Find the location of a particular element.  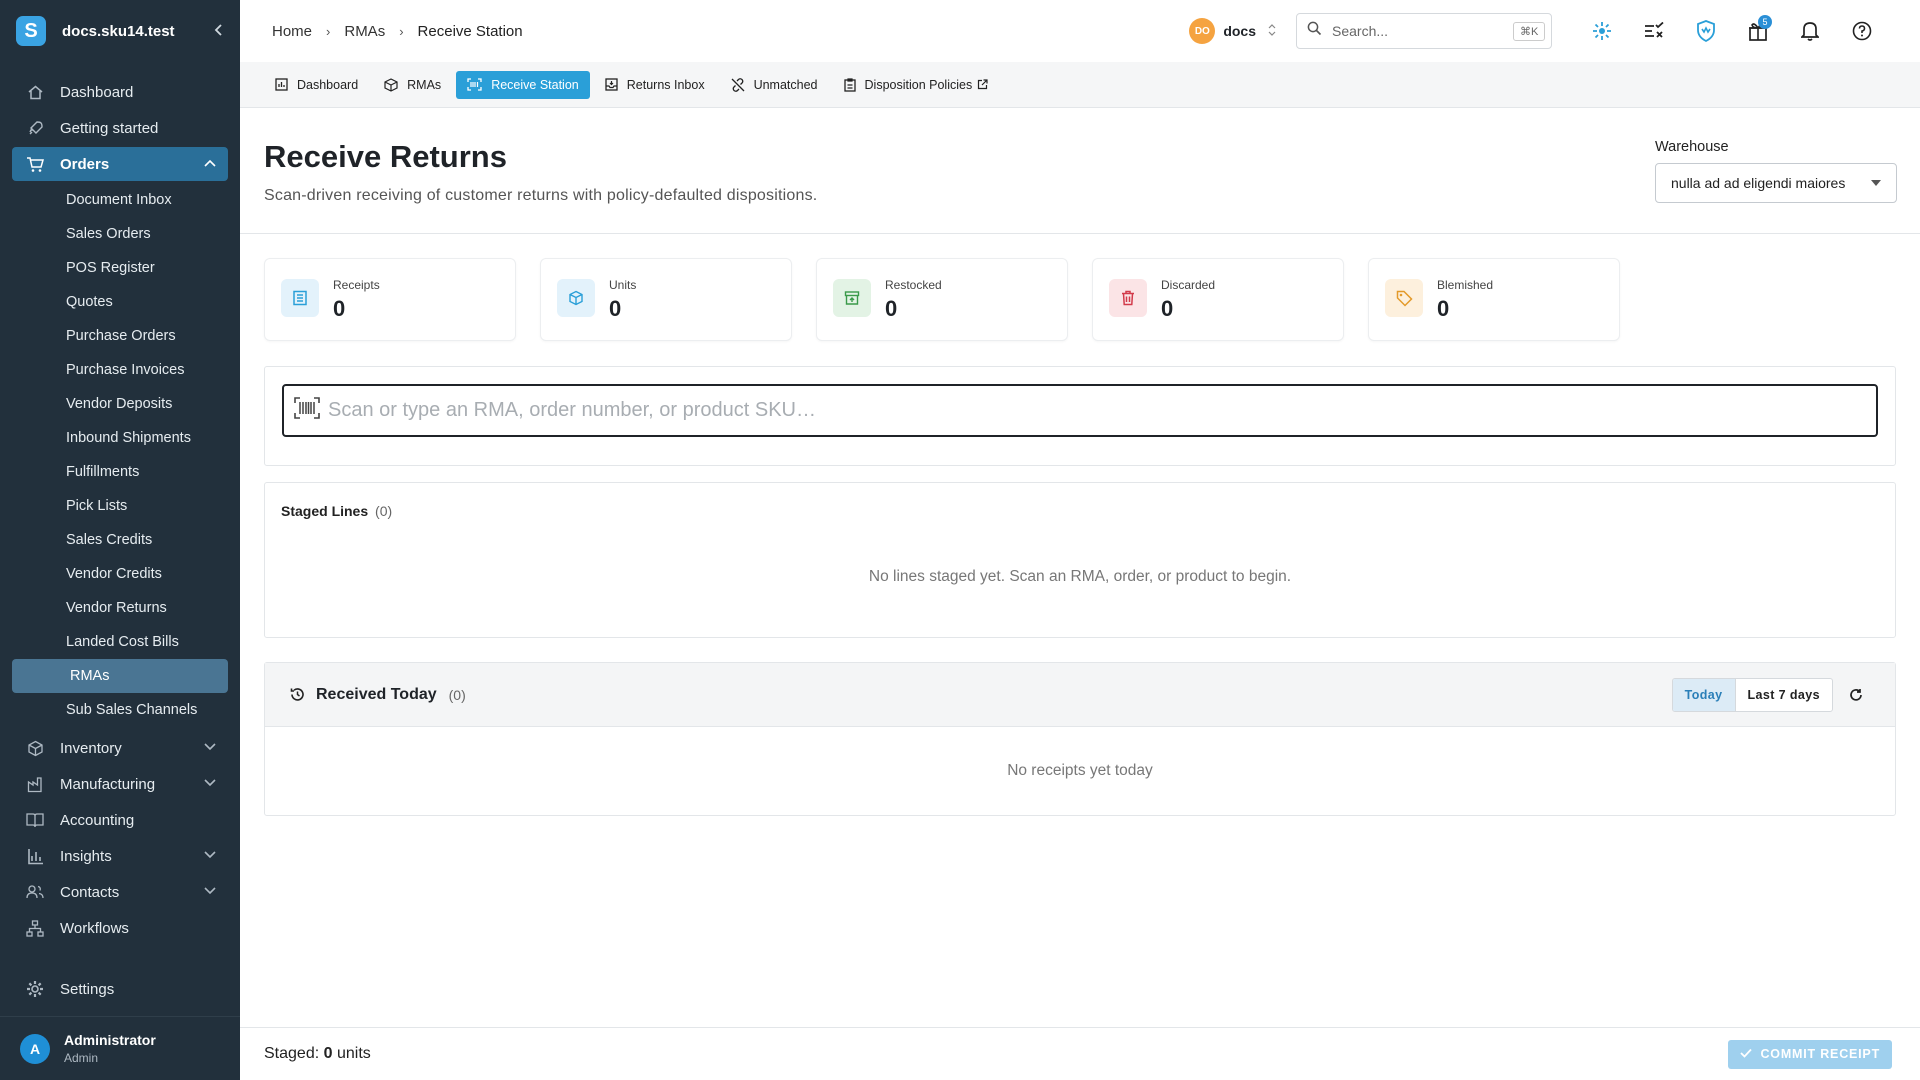

page-title: Receive Returns is located at coordinates (385, 156).